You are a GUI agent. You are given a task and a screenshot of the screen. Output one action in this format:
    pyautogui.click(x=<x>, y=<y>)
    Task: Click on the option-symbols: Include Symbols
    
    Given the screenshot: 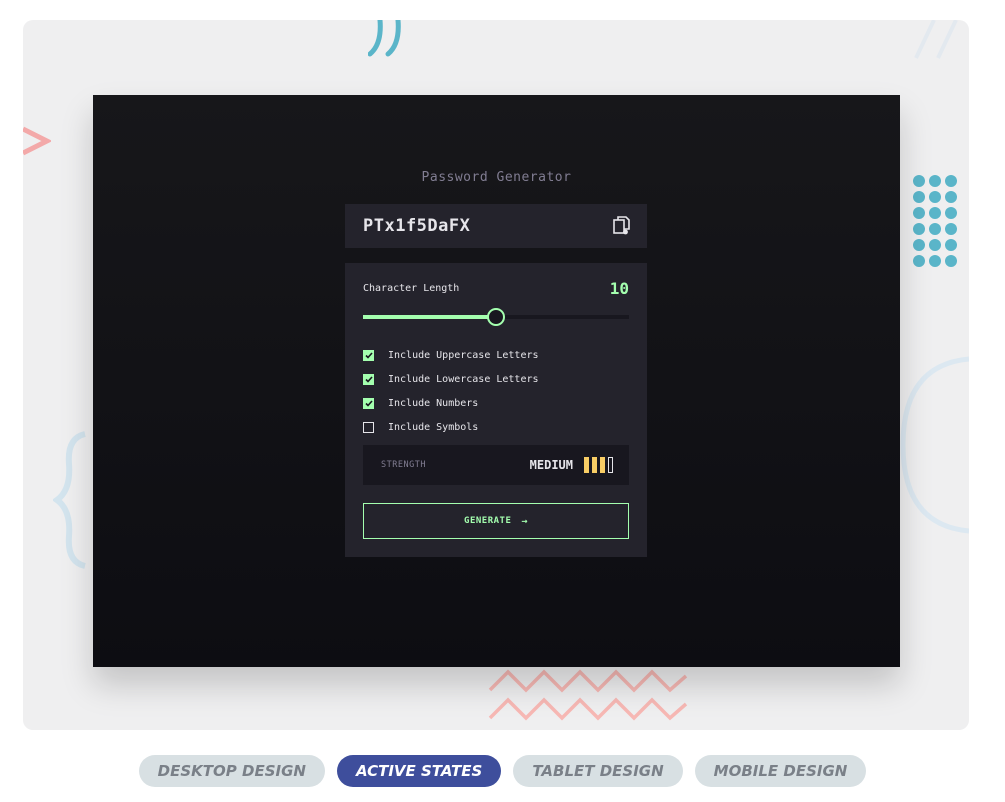 What is the action you would take?
    pyautogui.click(x=451, y=427)
    